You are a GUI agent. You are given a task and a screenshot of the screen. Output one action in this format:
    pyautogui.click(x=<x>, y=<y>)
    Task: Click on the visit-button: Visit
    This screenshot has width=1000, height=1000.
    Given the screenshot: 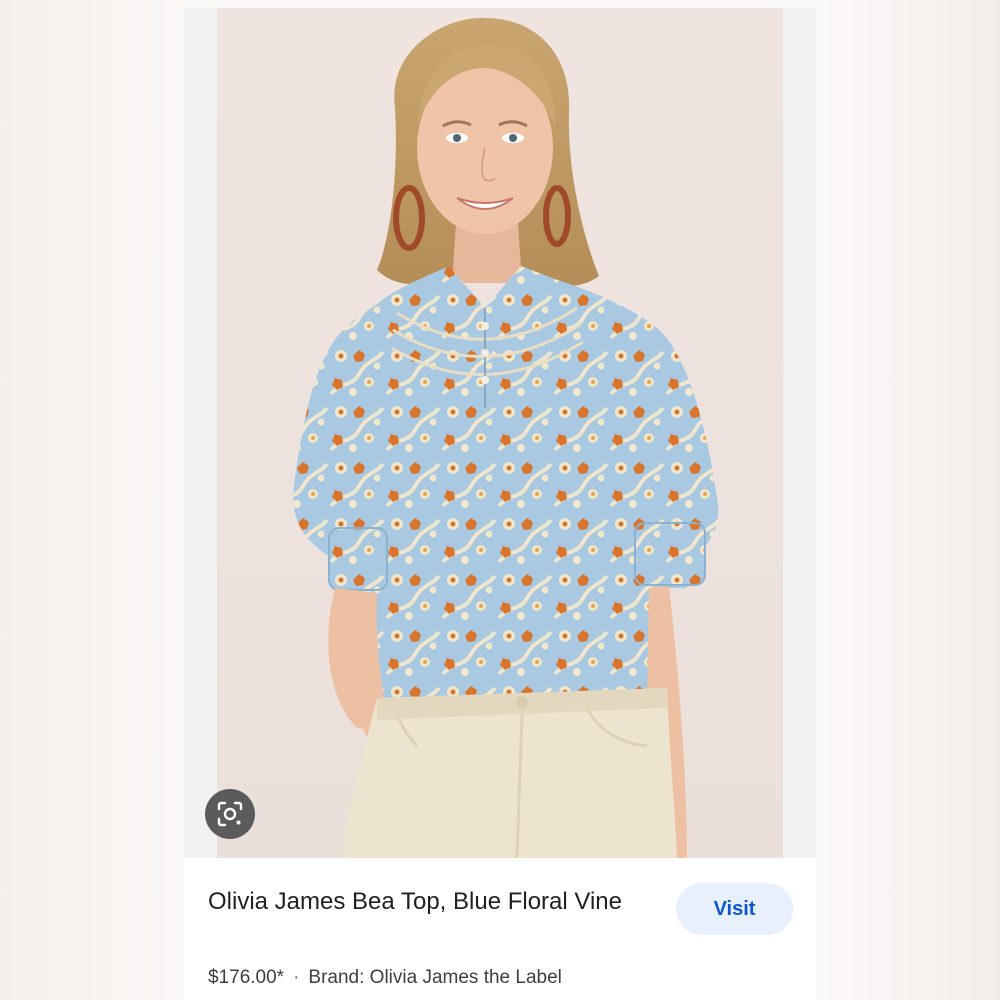 What is the action you would take?
    pyautogui.click(x=734, y=909)
    